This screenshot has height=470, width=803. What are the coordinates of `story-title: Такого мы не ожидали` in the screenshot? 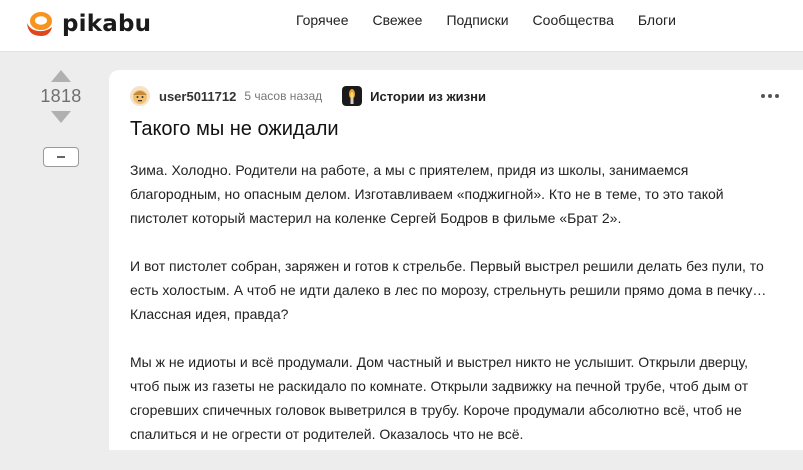 It's located at (234, 129).